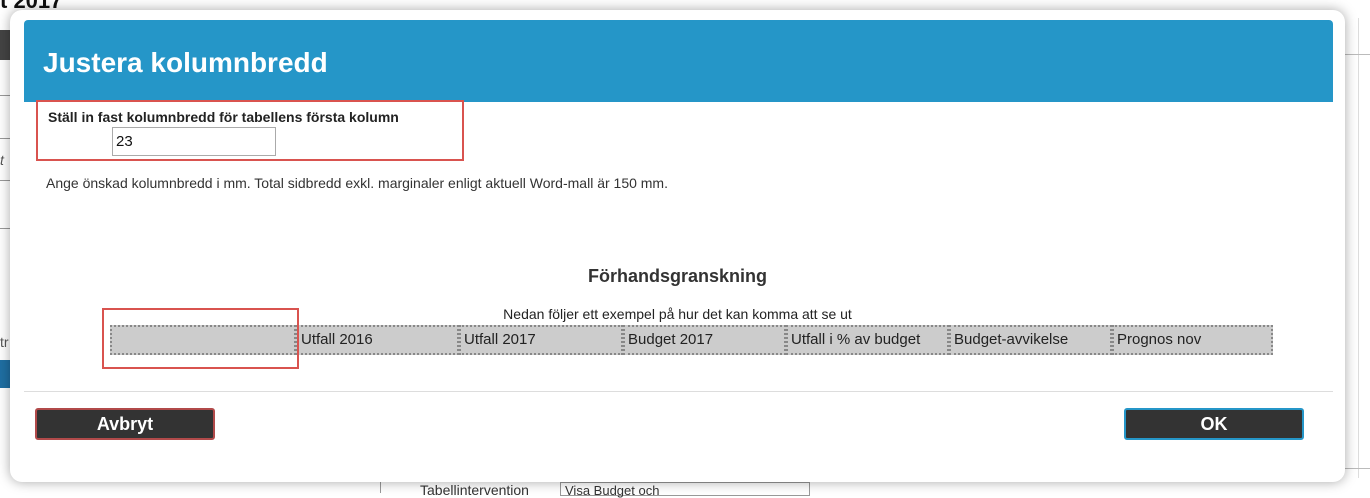  What do you see at coordinates (541, 340) in the screenshot?
I see `preview-column: Utfall 2017` at bounding box center [541, 340].